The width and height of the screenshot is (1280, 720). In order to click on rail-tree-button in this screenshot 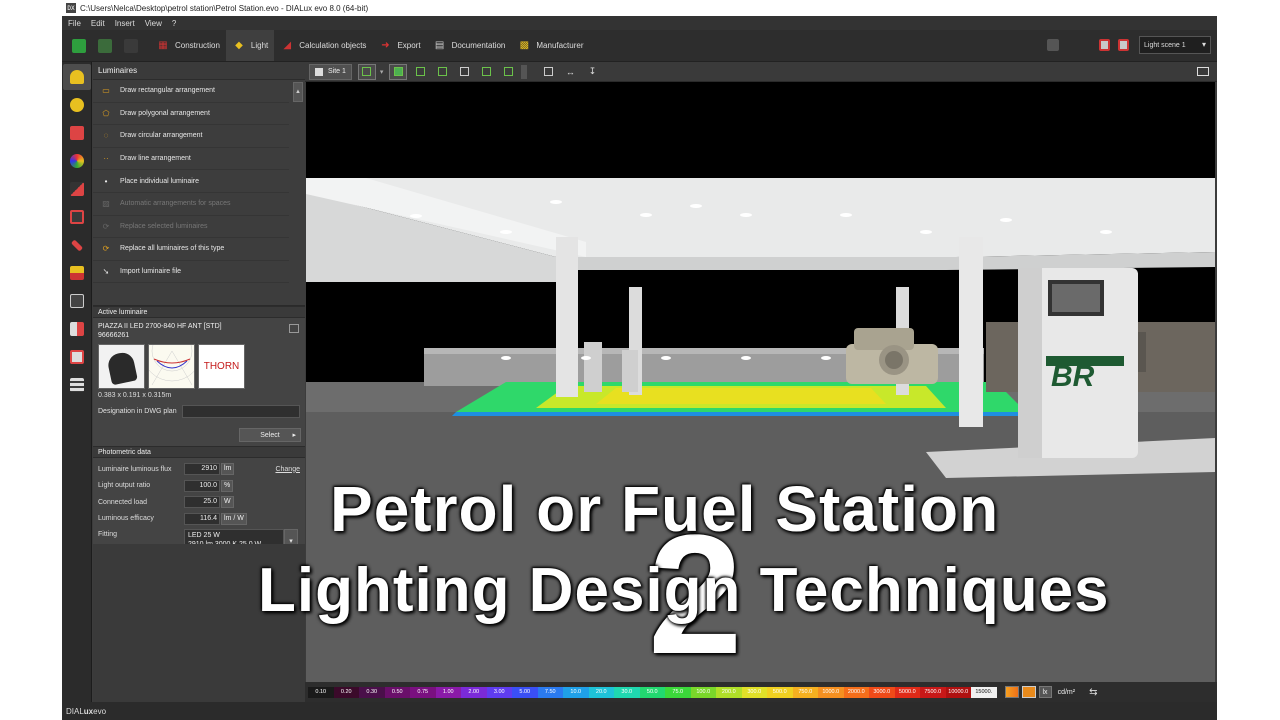, I will do `click(77, 385)`.